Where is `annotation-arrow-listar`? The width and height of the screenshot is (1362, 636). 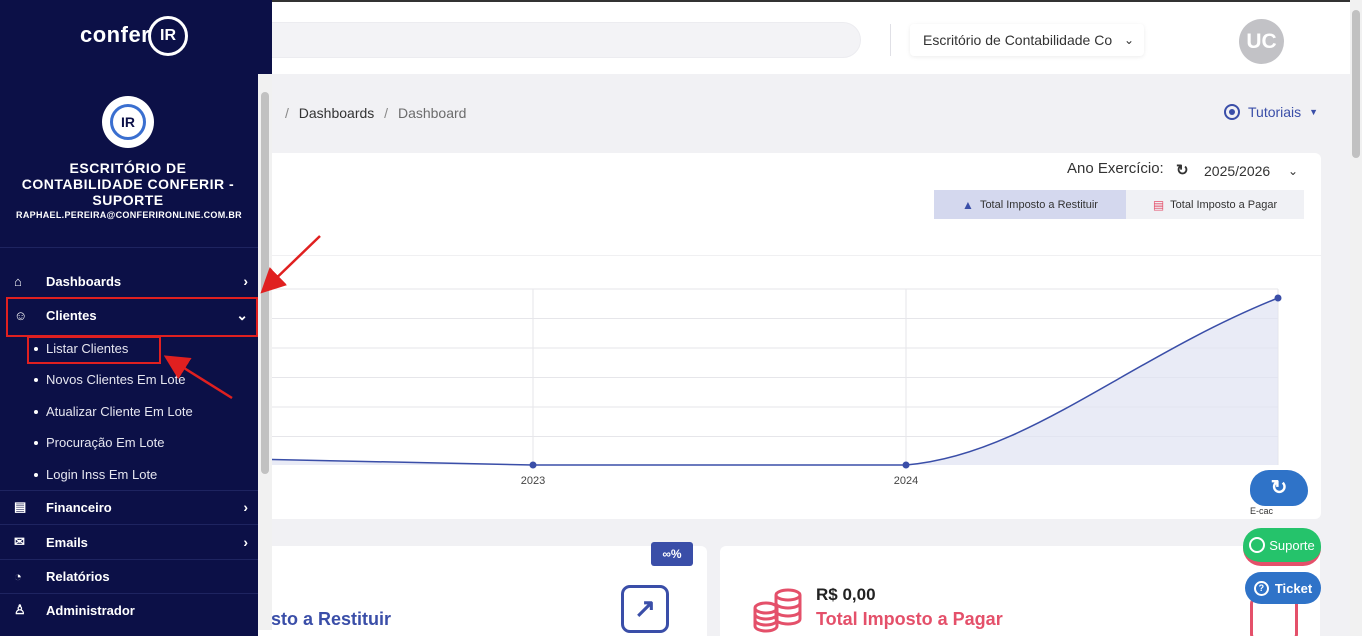
annotation-arrow-listar is located at coordinates (198, 377).